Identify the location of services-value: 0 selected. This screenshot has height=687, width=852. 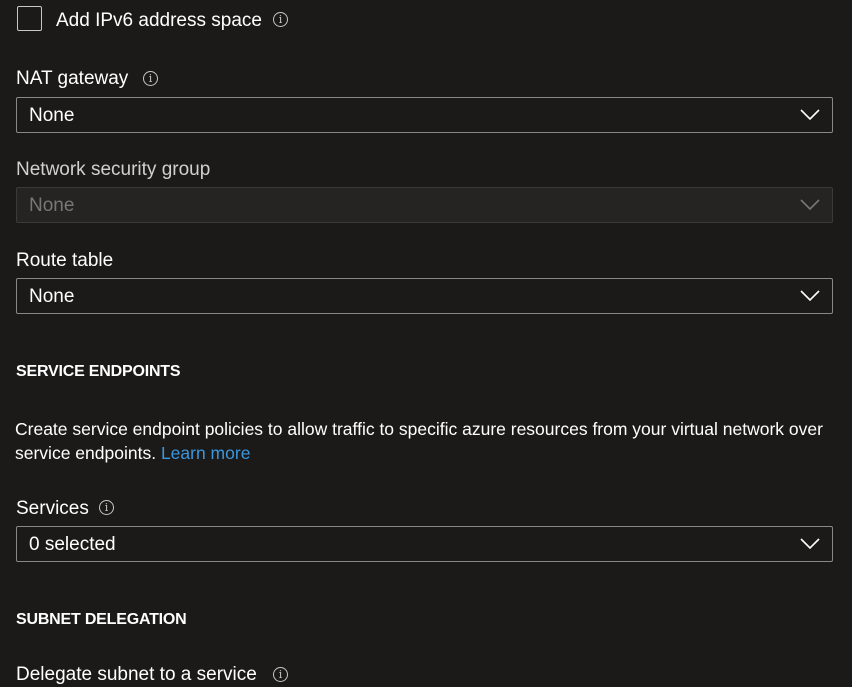
(72, 544).